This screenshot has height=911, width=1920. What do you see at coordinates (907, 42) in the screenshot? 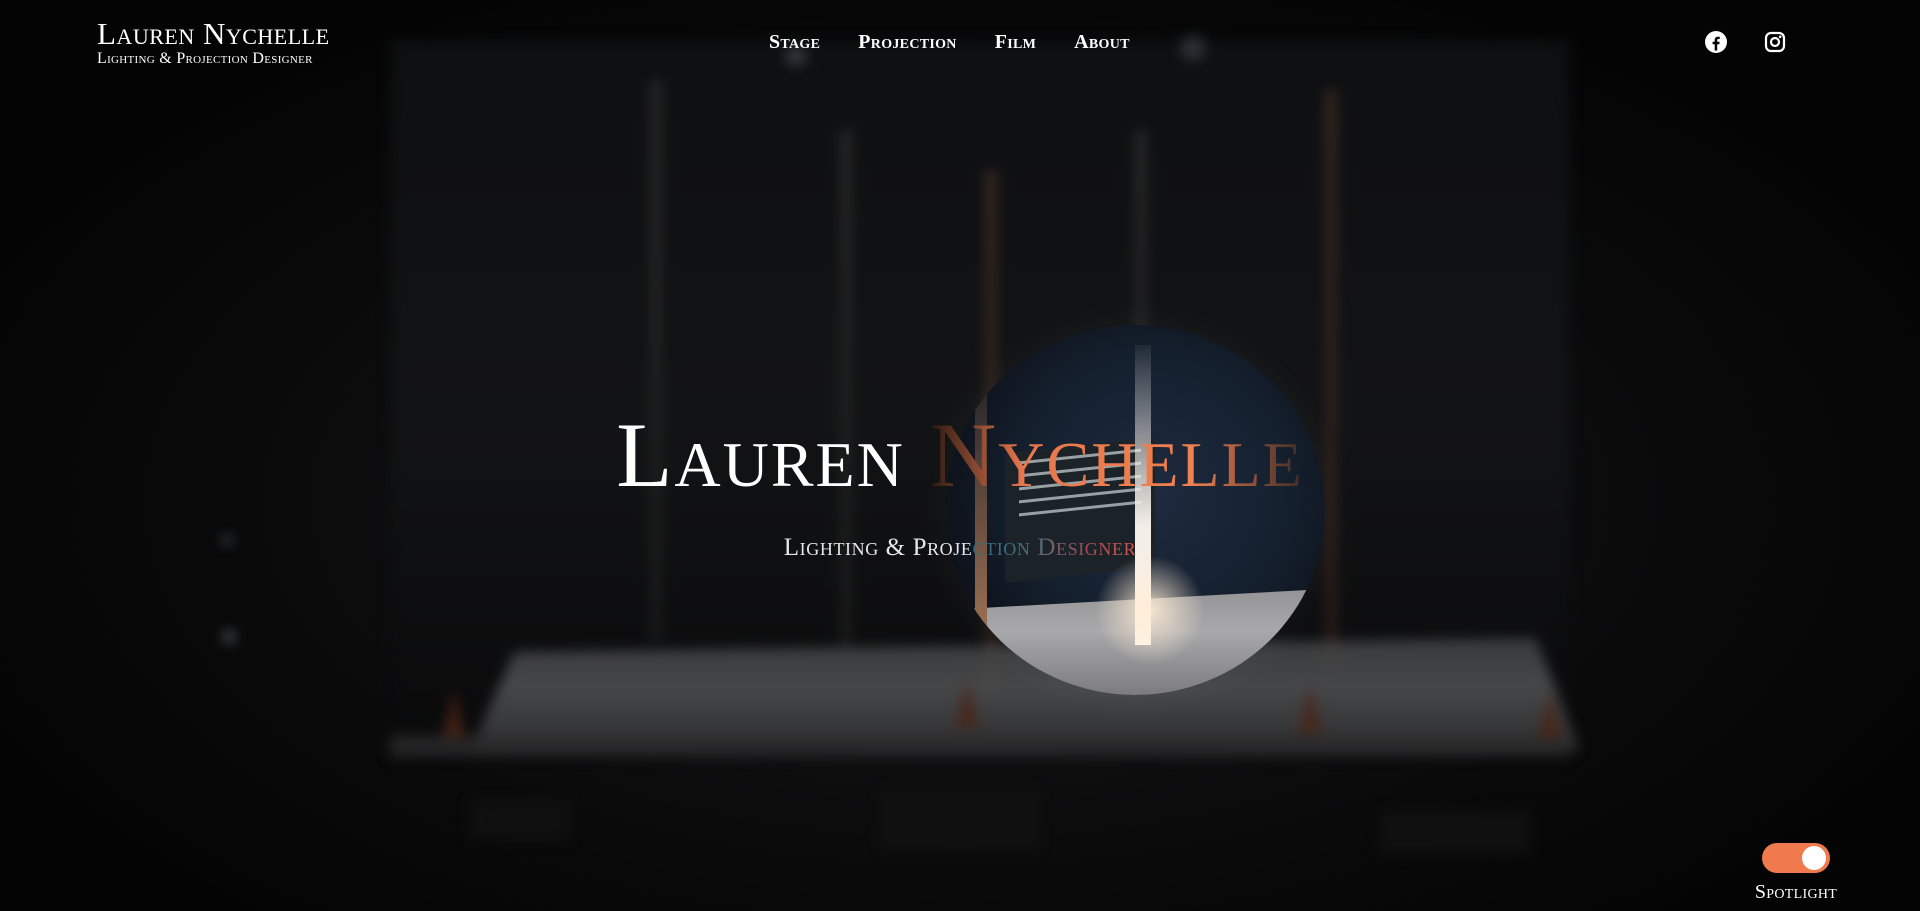
I see `nav-item-projection: Projection` at bounding box center [907, 42].